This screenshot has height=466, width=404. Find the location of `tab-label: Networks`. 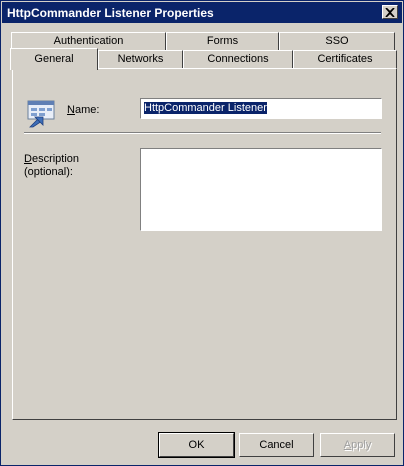

tab-label: Networks is located at coordinates (140, 59).